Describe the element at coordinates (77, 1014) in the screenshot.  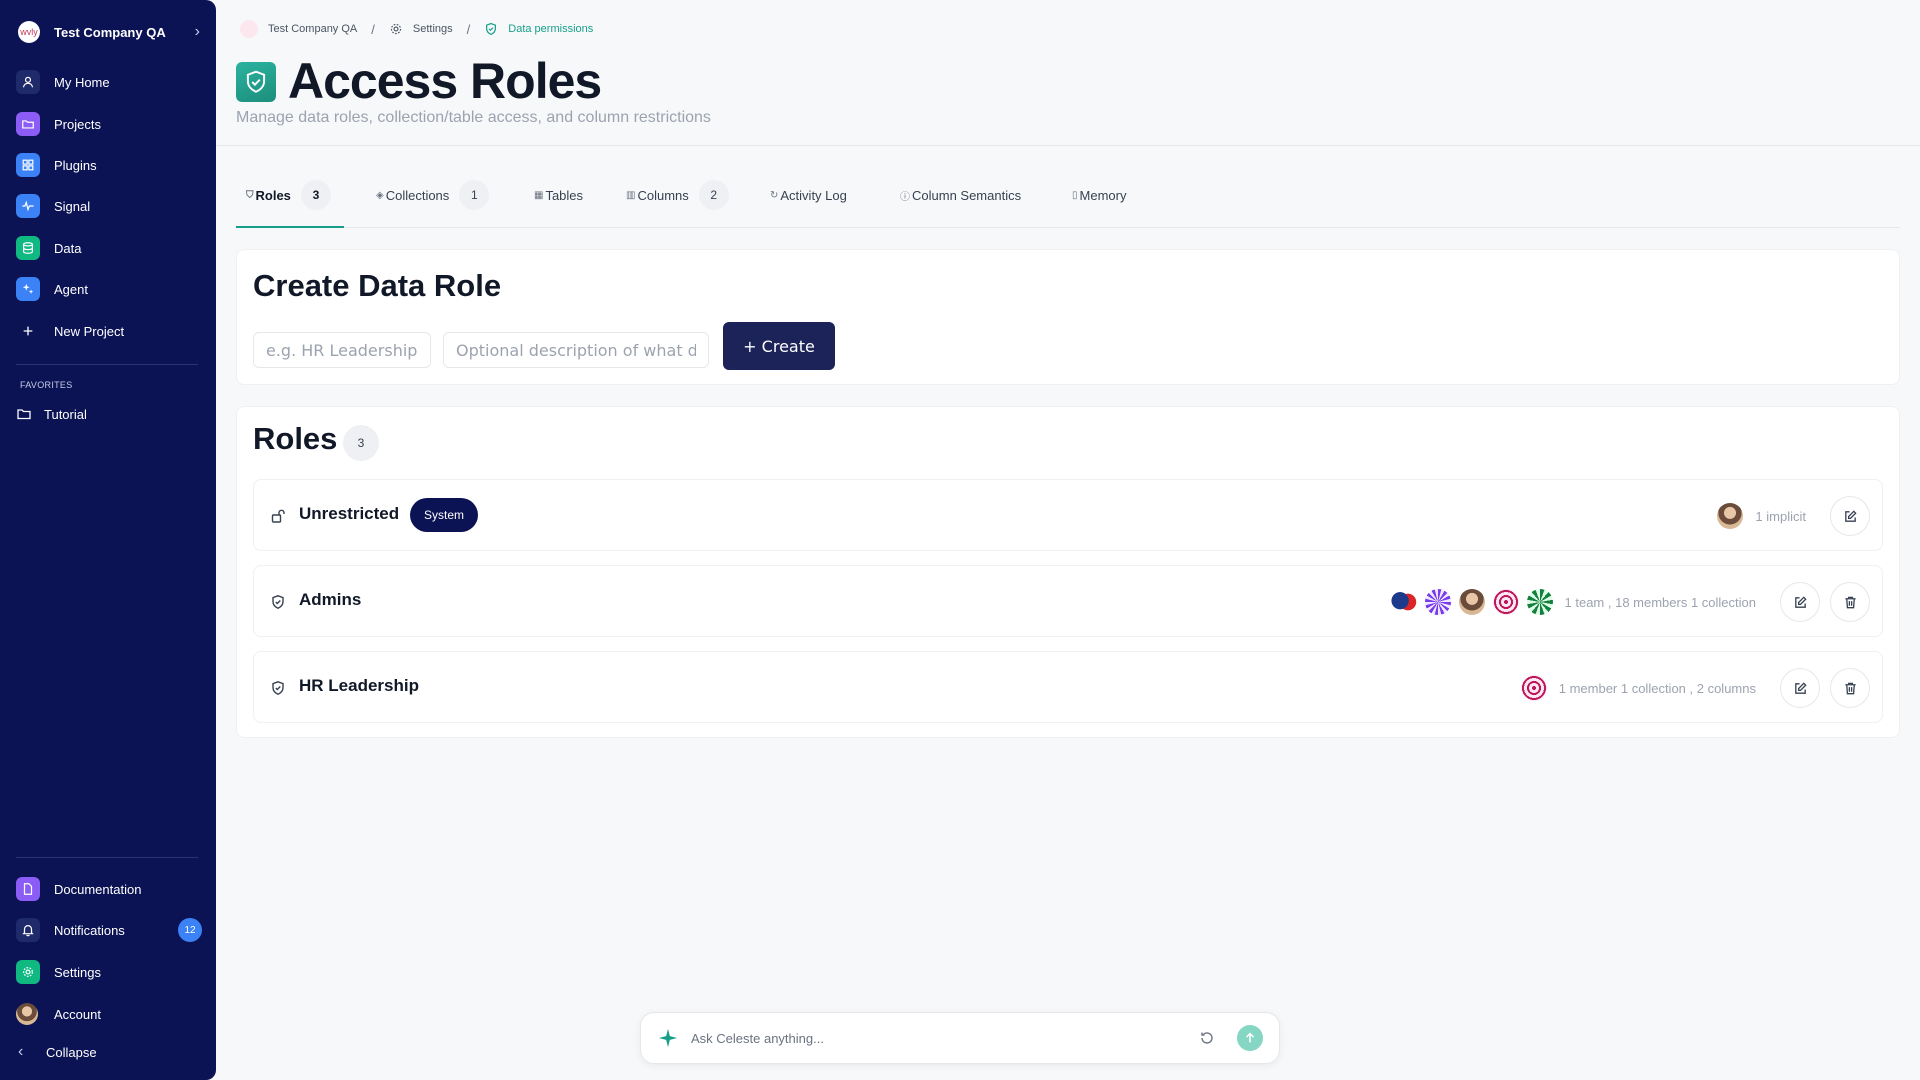
I see `sidebar-item-label: Account` at that location.